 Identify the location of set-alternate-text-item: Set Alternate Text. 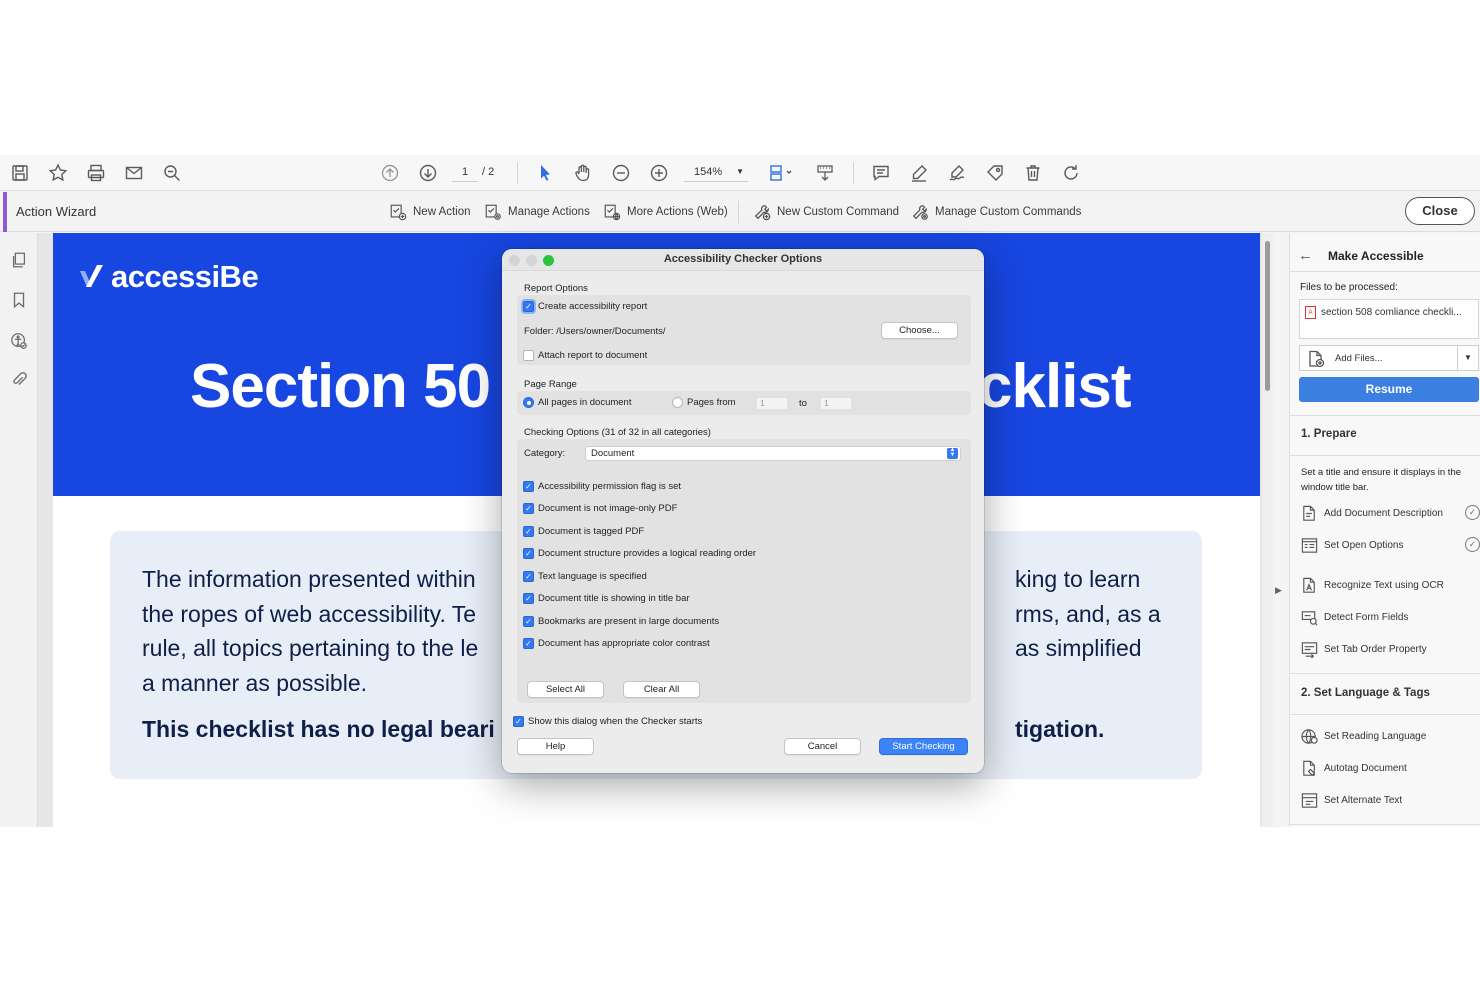
(1390, 800).